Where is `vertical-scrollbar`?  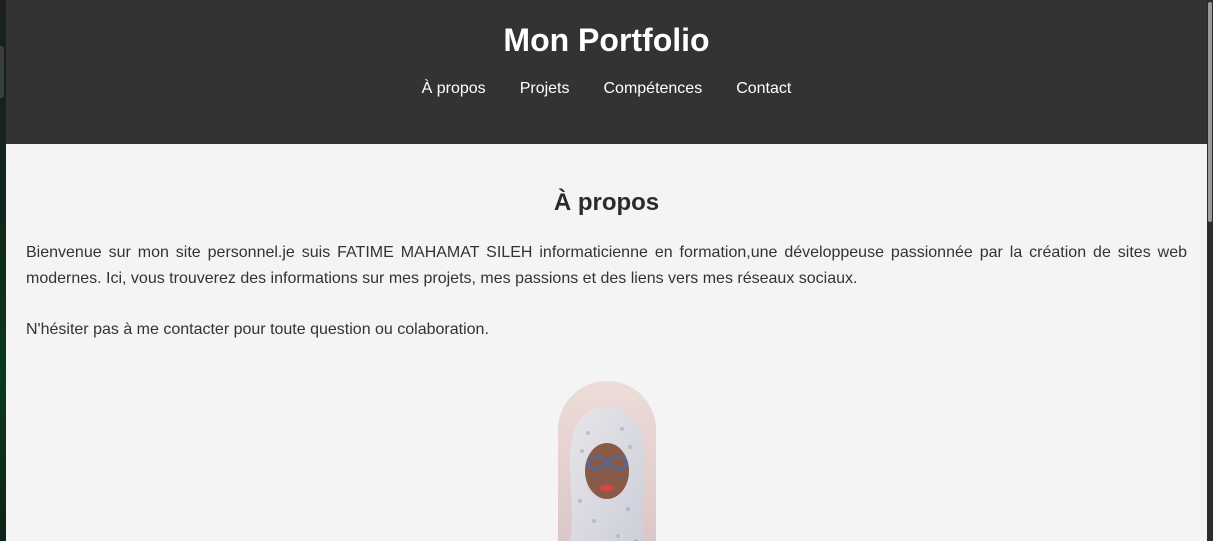 vertical-scrollbar is located at coordinates (1210, 270).